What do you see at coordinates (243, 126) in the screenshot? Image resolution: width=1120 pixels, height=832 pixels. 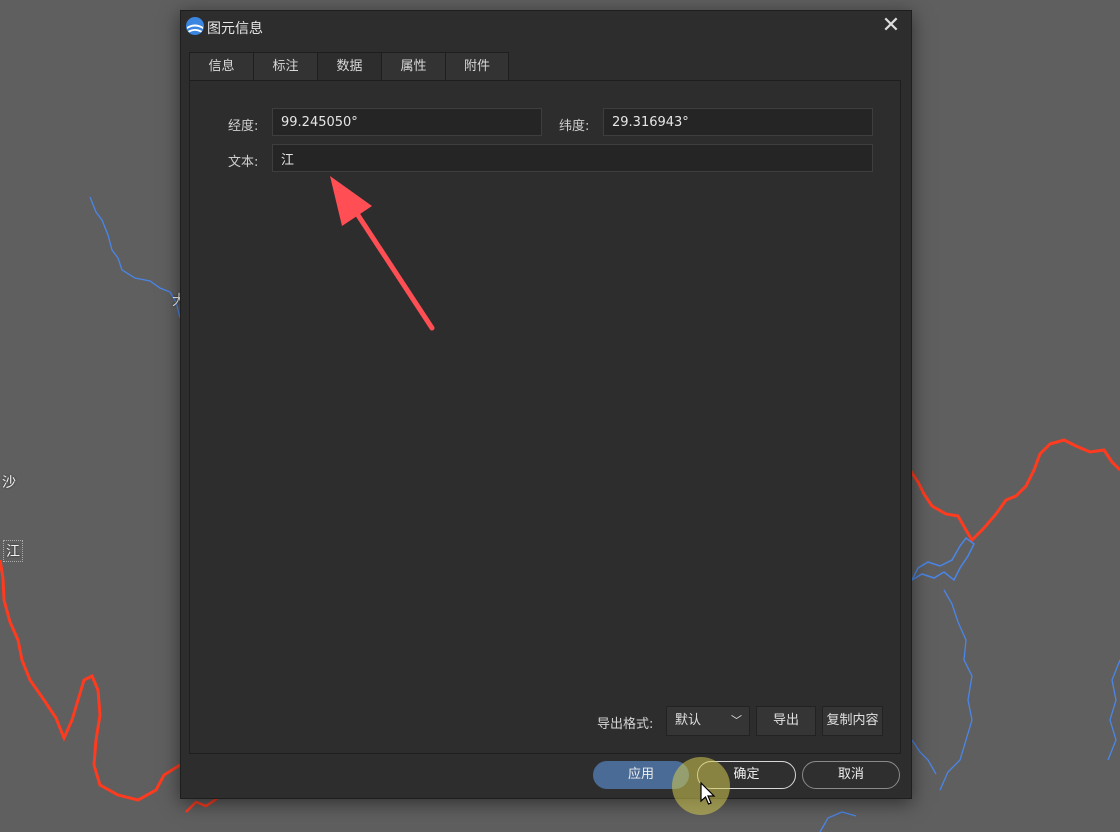 I see `longitude-label: 经度:` at bounding box center [243, 126].